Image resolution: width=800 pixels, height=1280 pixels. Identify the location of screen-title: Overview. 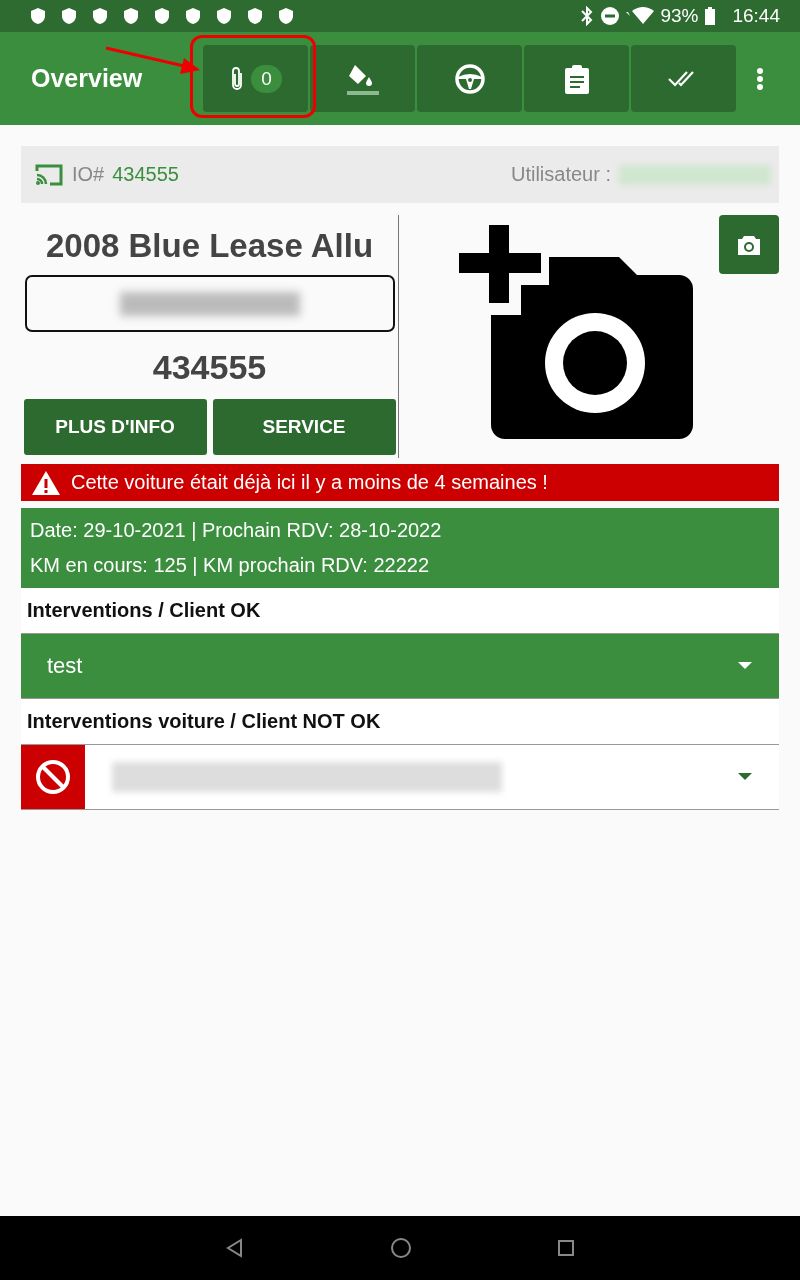
(87, 78).